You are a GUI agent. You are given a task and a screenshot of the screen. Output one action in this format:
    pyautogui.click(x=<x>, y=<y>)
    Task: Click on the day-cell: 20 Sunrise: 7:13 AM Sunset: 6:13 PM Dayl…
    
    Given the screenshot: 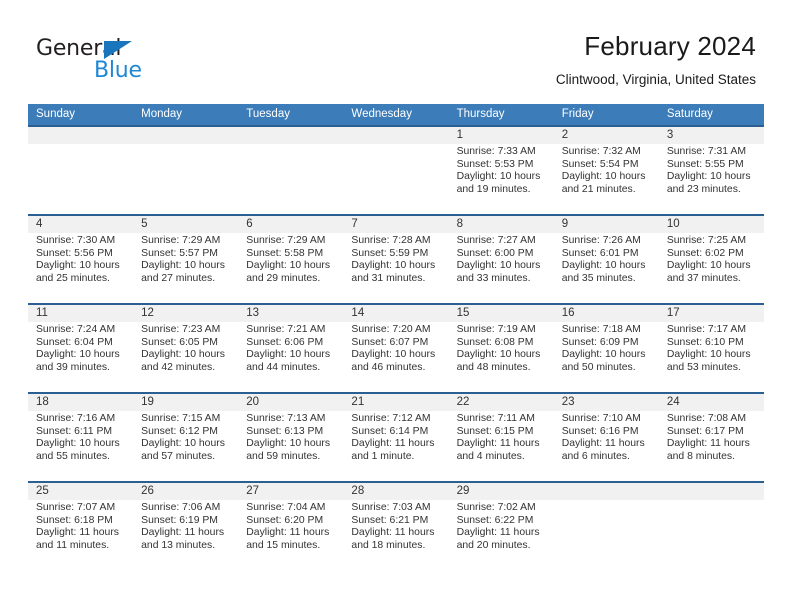 What is the action you would take?
    pyautogui.click(x=290, y=437)
    